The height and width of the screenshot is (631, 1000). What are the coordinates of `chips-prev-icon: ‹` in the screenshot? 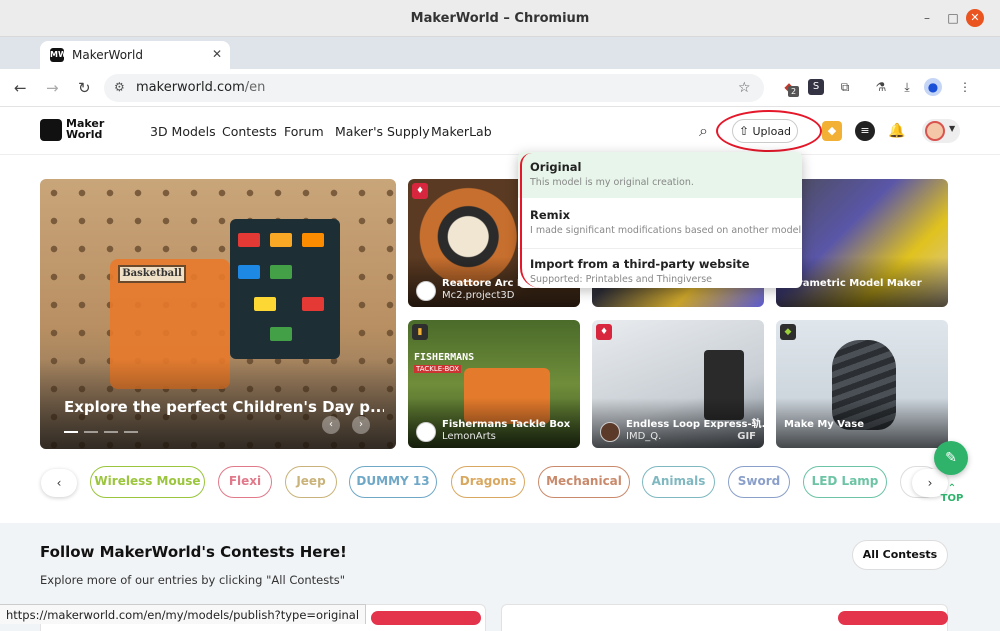 It's located at (59, 483).